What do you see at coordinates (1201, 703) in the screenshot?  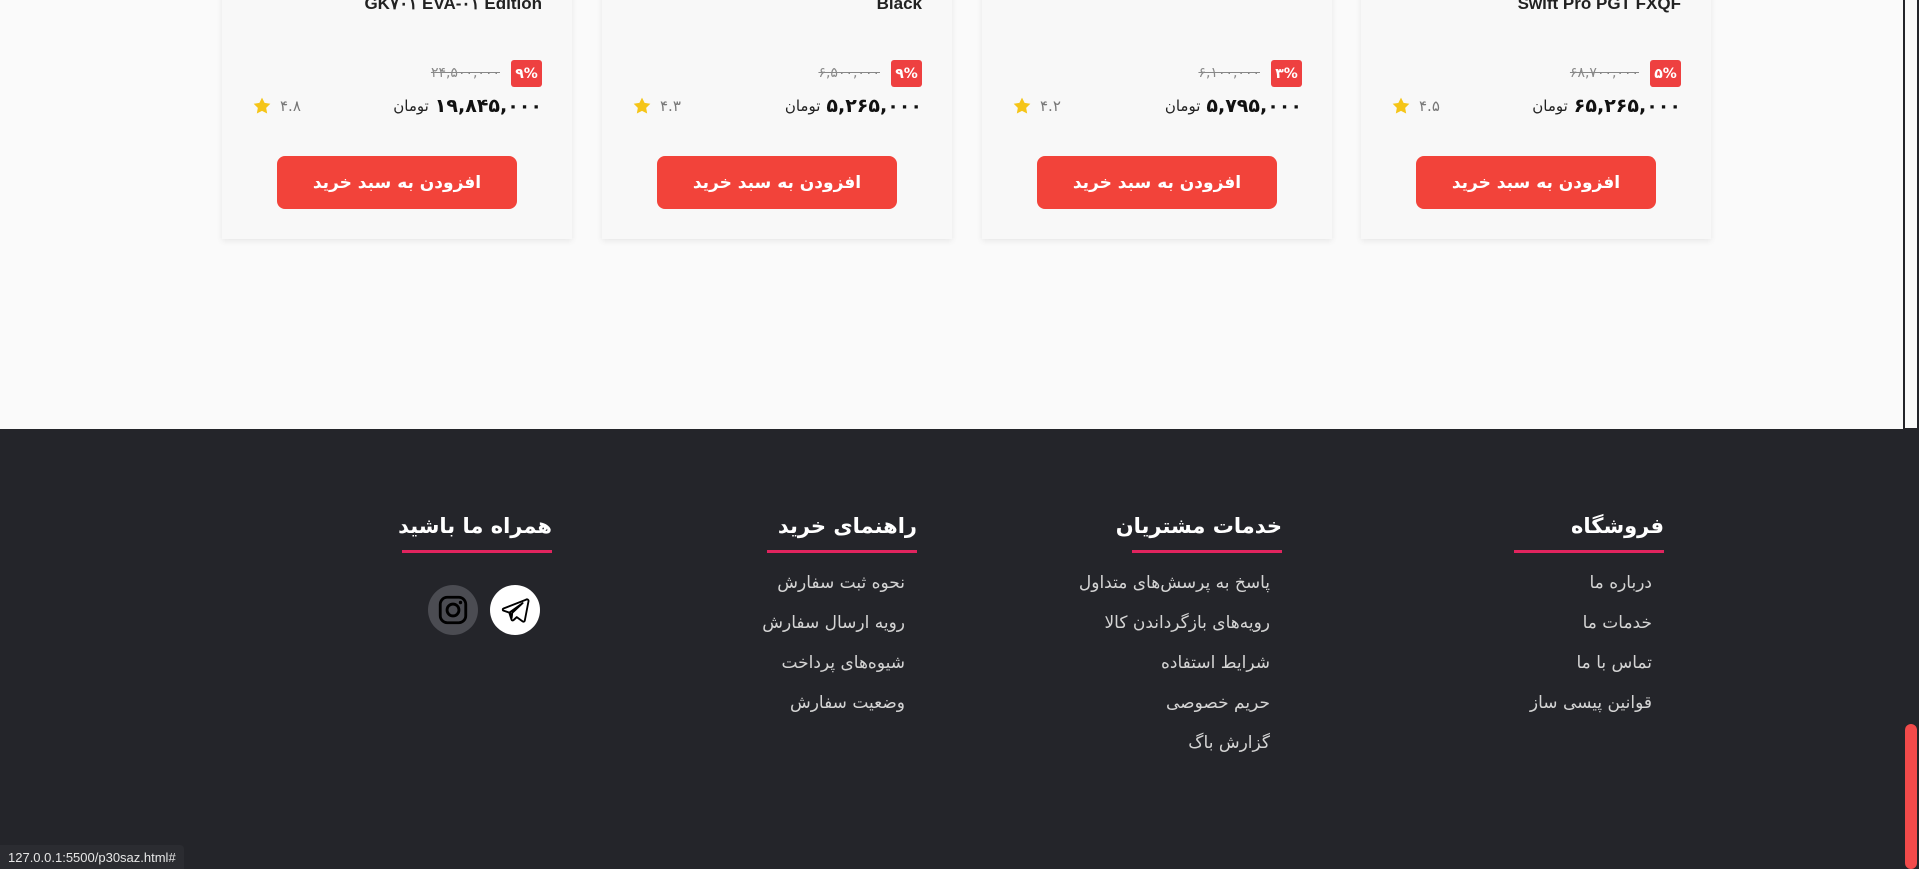 I see `footer-link: حریم خصوصی` at bounding box center [1201, 703].